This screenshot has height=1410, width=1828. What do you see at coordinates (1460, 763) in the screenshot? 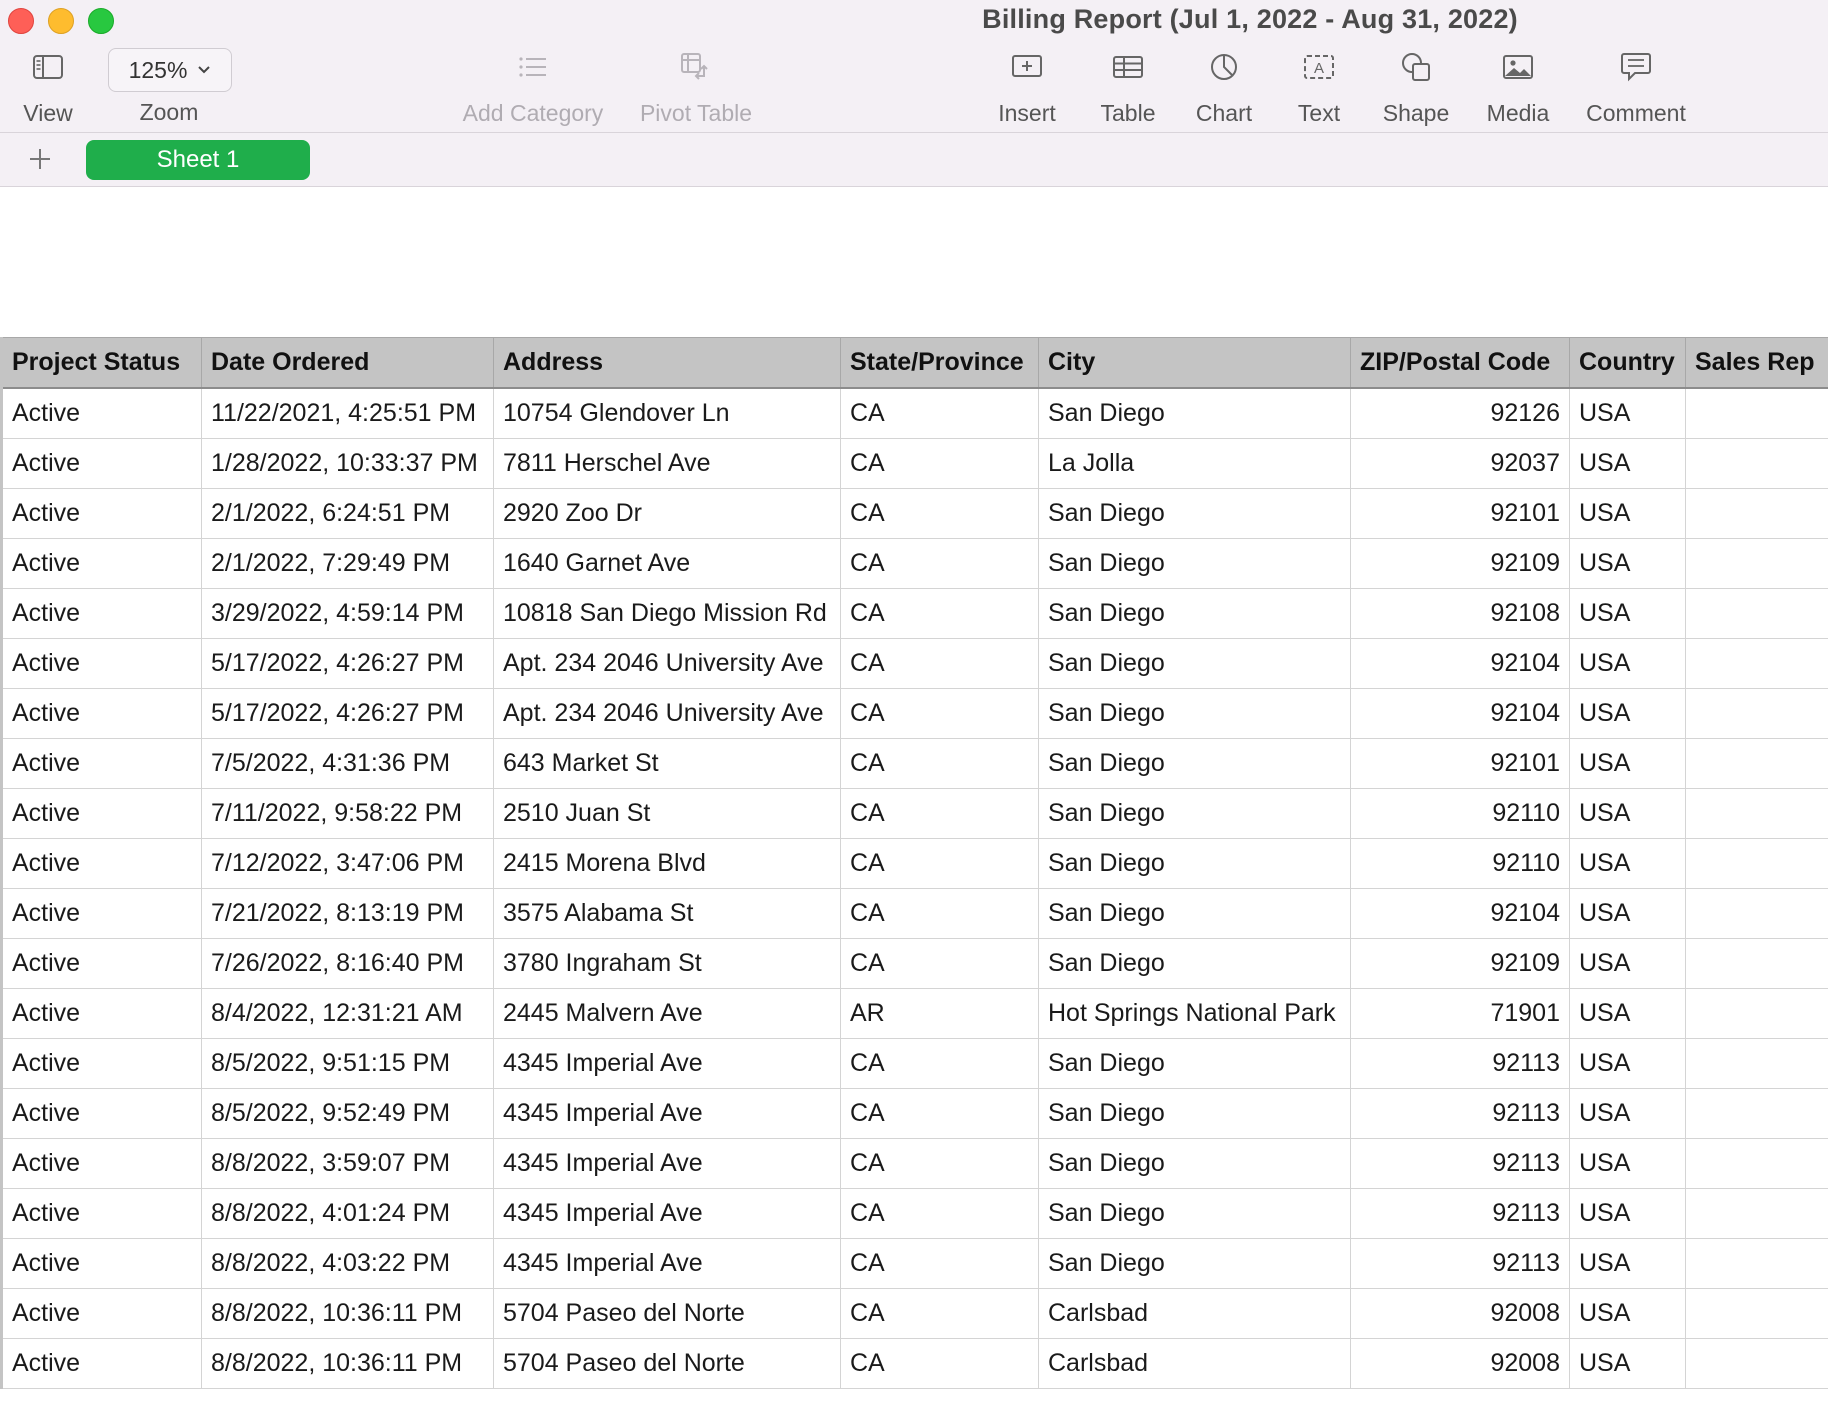
I see `zip-cell: 92101` at bounding box center [1460, 763].